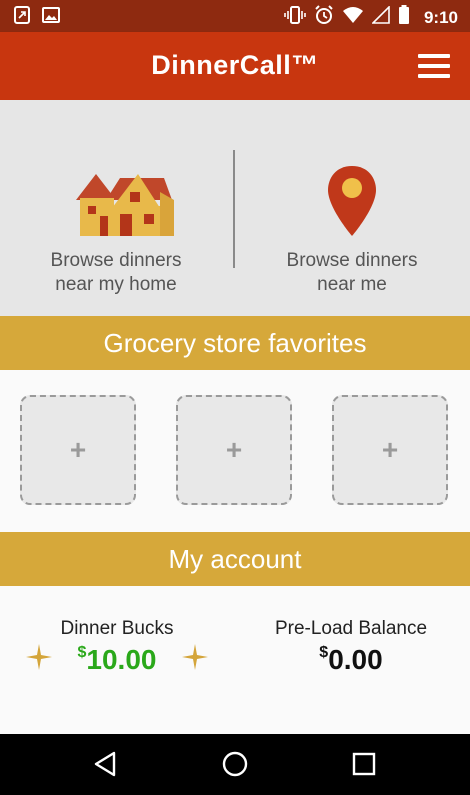 Image resolution: width=470 pixels, height=795 pixels. Describe the element at coordinates (440, 17) in the screenshot. I see `status-time: 9:10` at that location.